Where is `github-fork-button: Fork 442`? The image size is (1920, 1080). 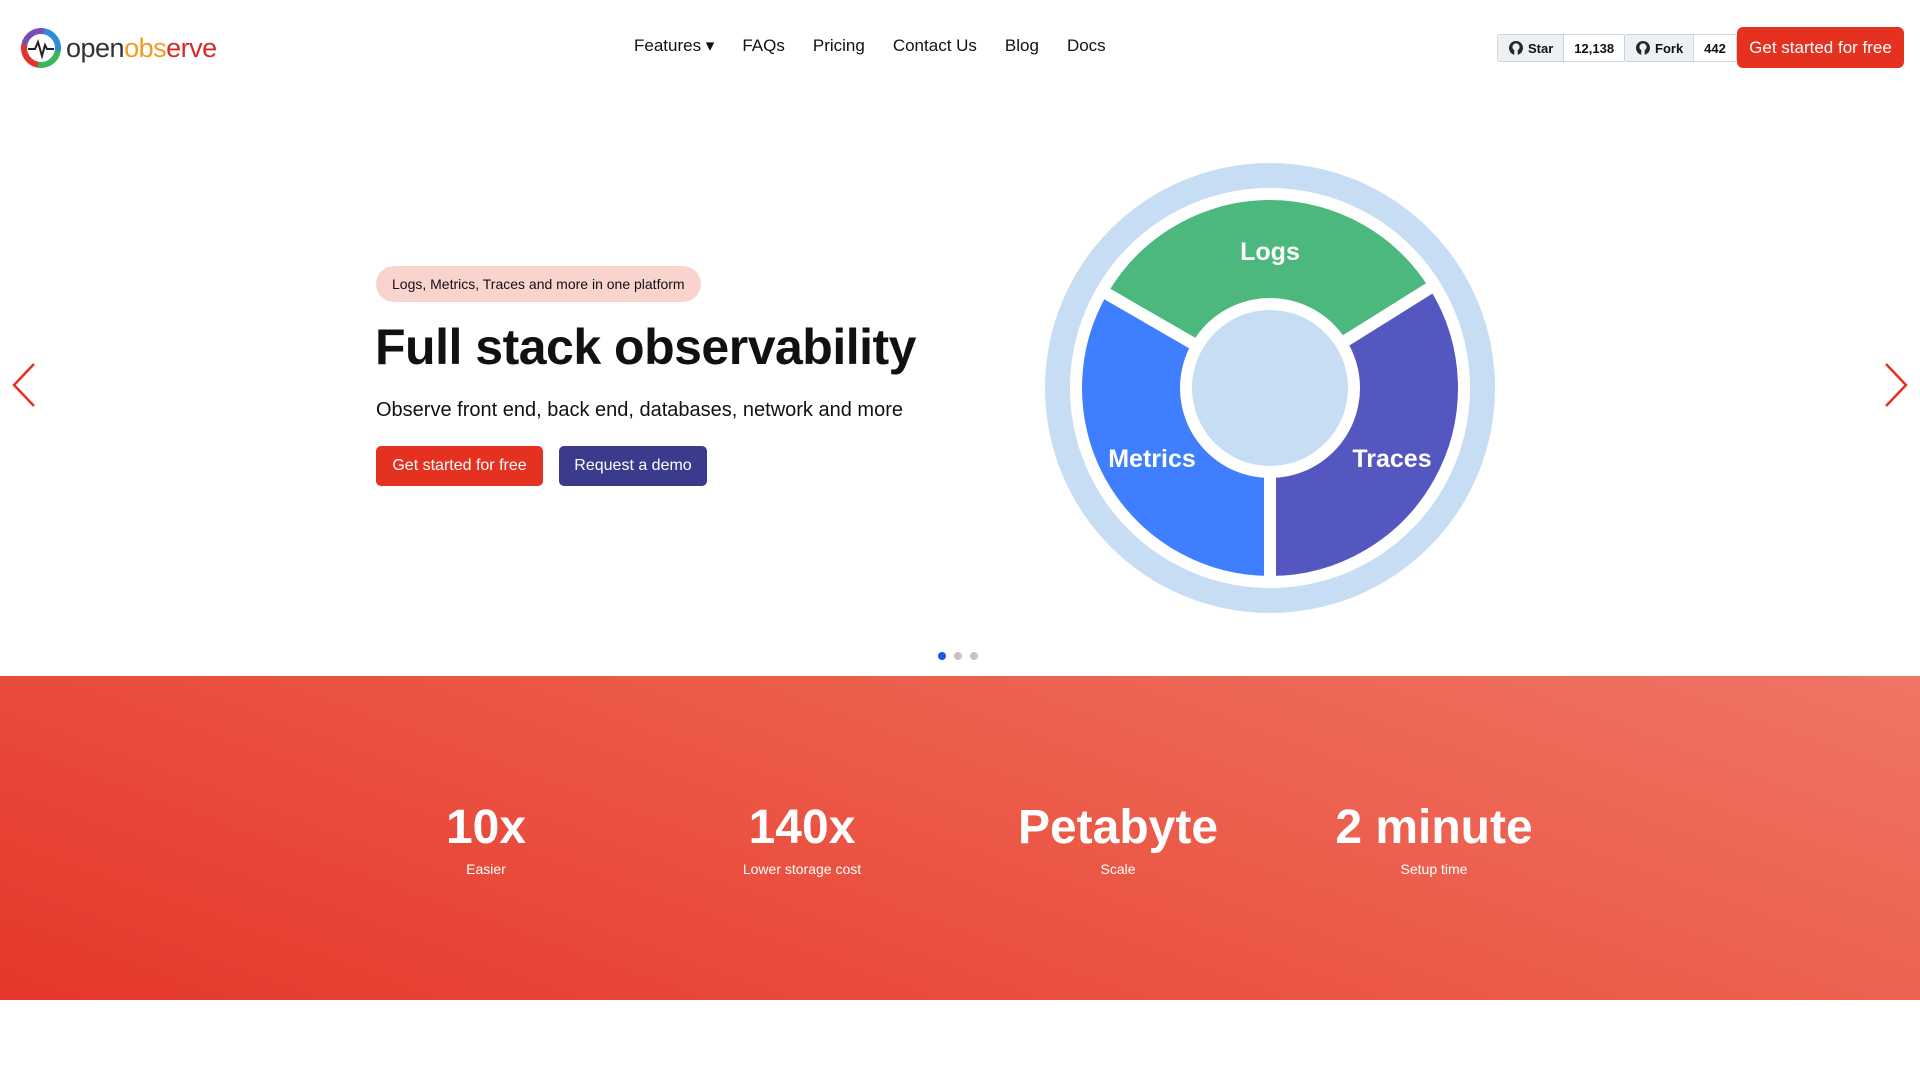 github-fork-button: Fork 442 is located at coordinates (1680, 48).